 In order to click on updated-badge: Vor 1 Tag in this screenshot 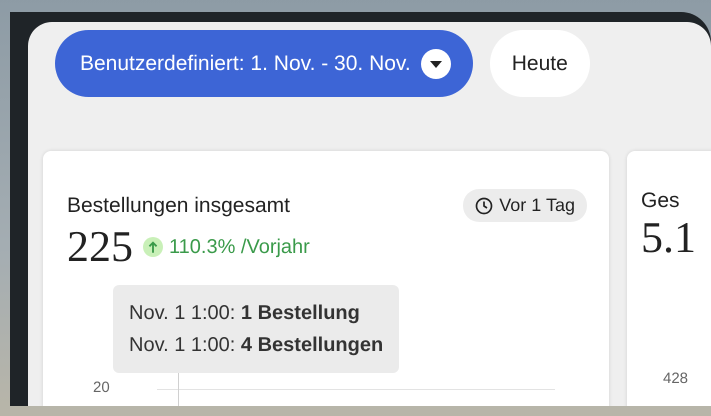, I will do `click(525, 205)`.